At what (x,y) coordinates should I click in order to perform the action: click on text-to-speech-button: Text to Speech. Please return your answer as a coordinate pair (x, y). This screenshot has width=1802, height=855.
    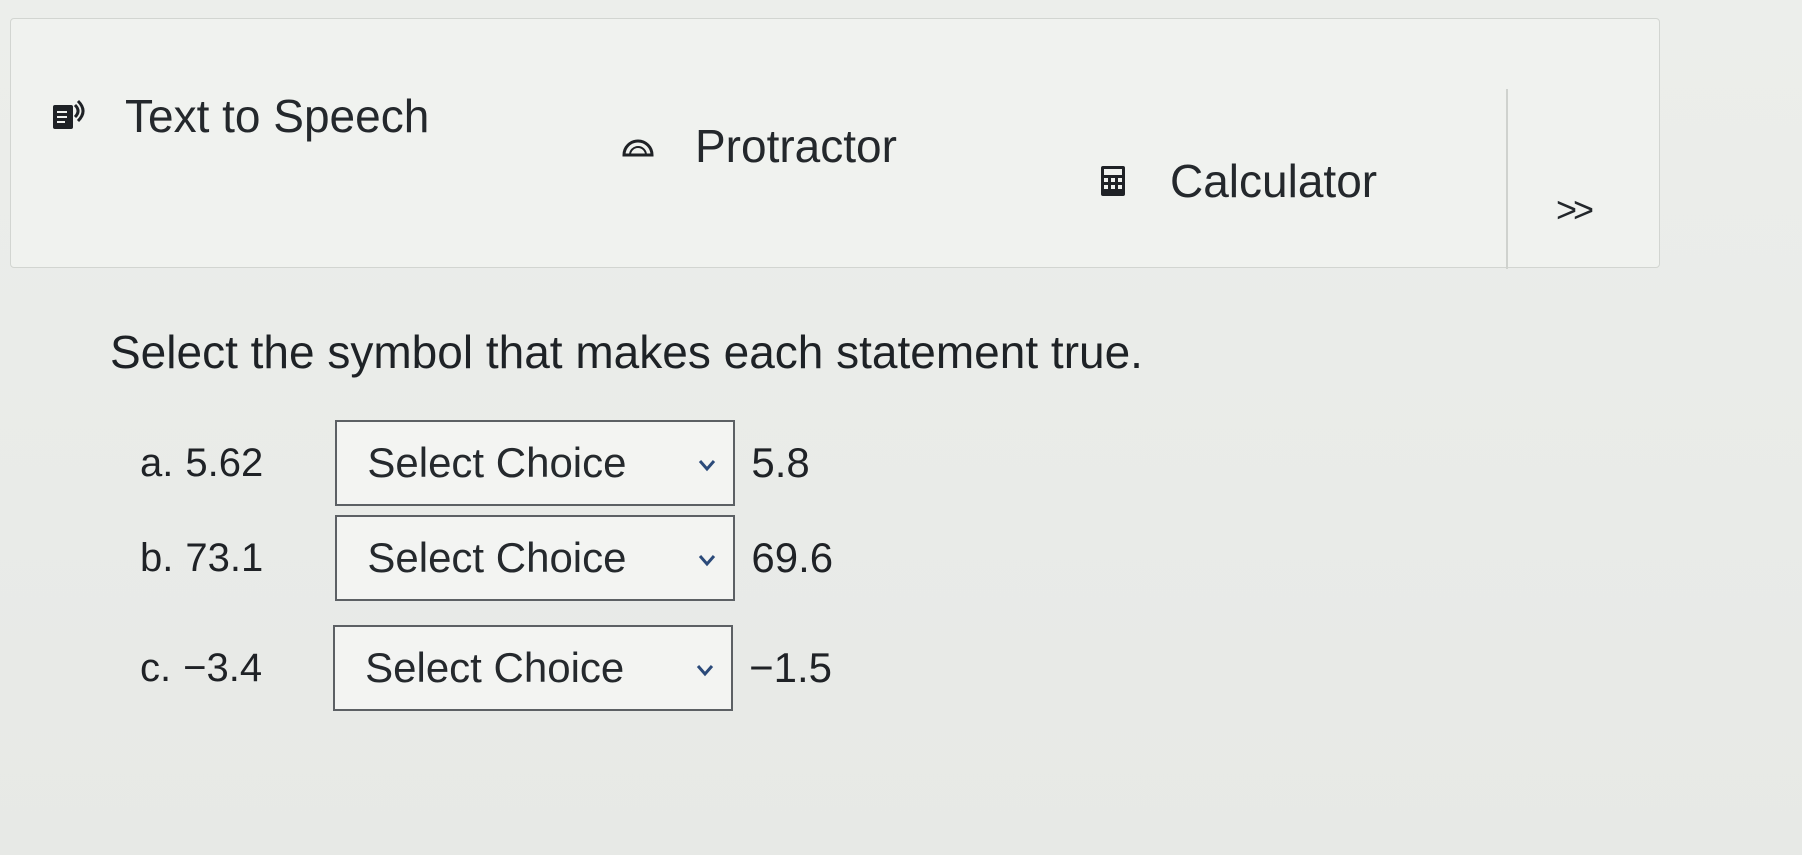
    Looking at the image, I should click on (240, 116).